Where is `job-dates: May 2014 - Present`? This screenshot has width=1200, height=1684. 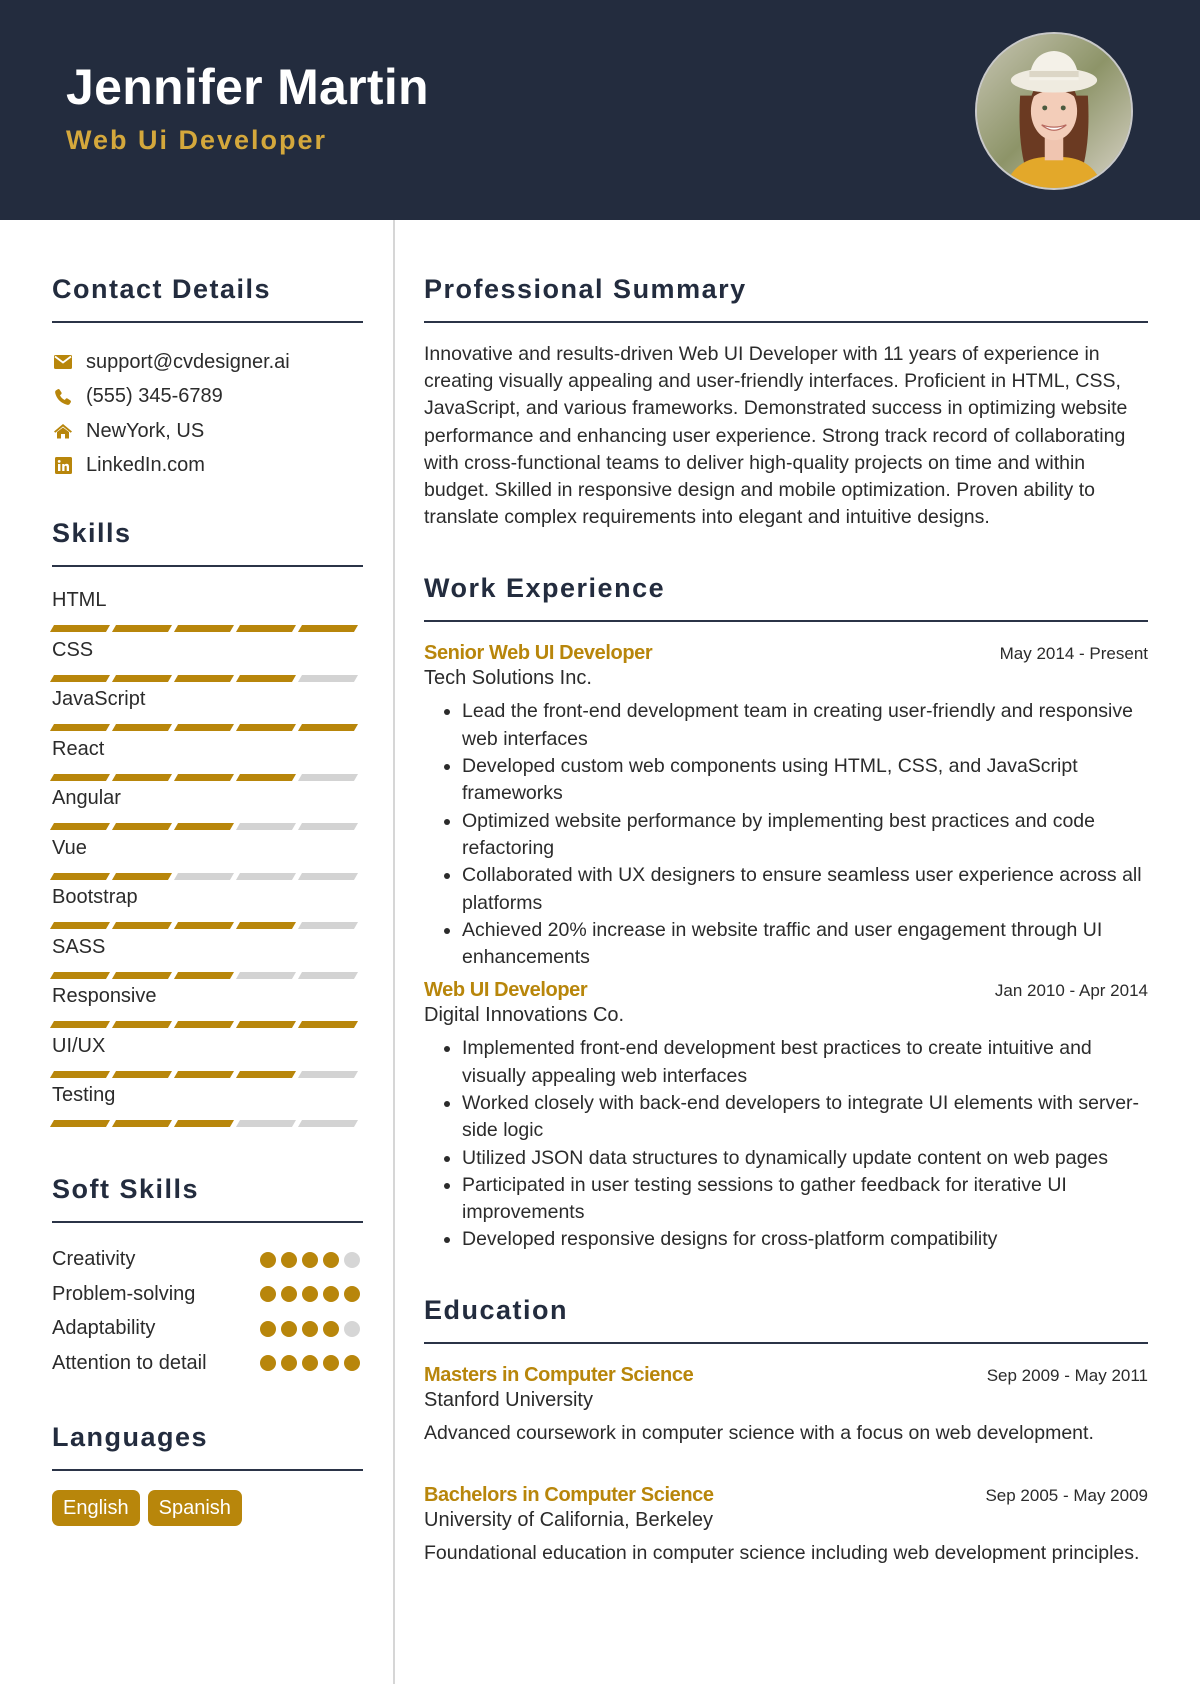 job-dates: May 2014 - Present is located at coordinates (1073, 654).